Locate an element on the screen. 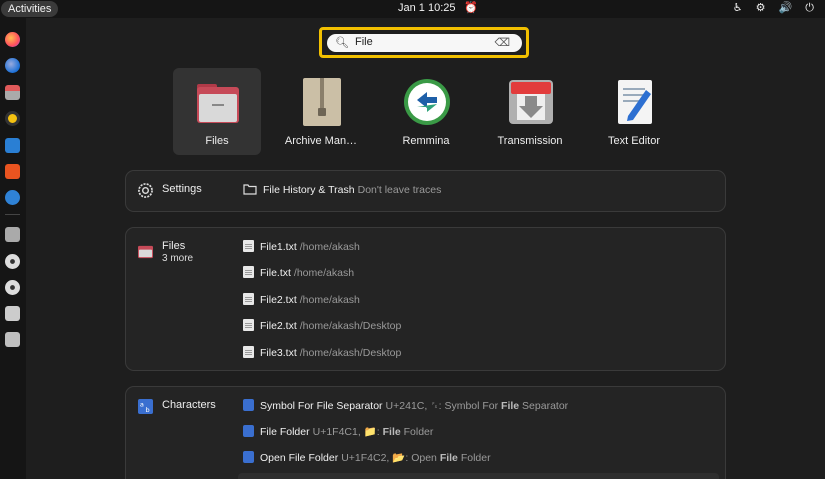 Image resolution: width=825 pixels, height=479 pixels. libreoffice-writer-icon is located at coordinates (12, 145).